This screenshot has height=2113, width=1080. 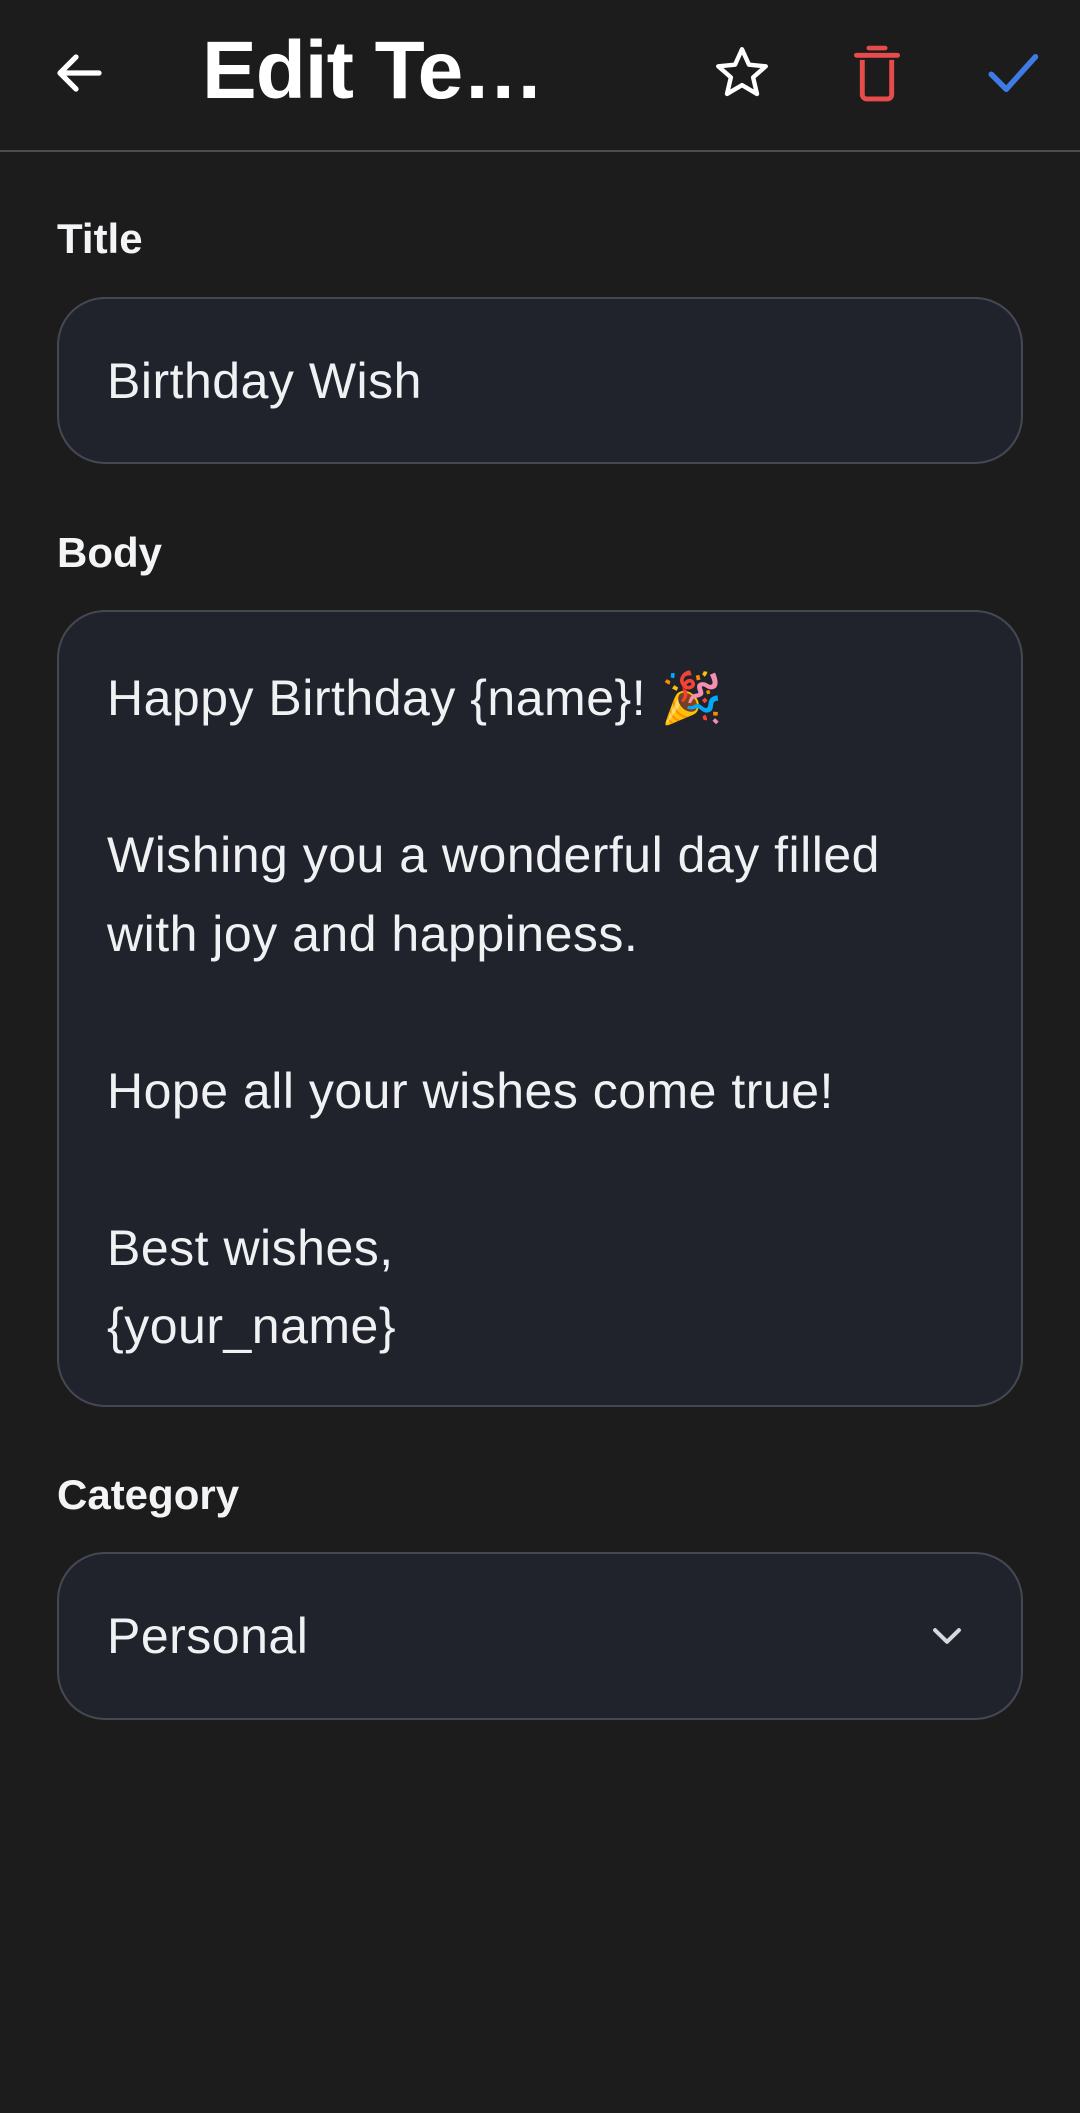 I want to click on category-value: Personal, so click(x=208, y=1636).